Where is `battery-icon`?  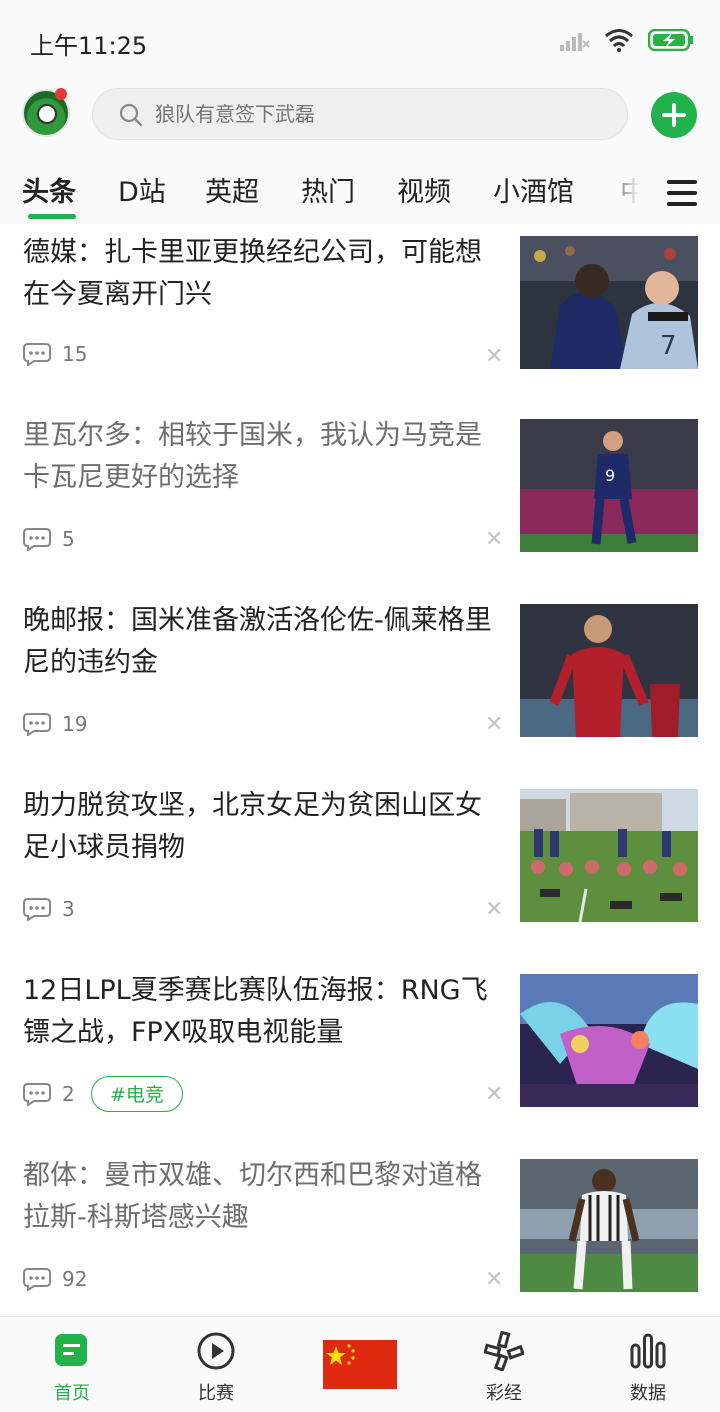 battery-icon is located at coordinates (670, 40).